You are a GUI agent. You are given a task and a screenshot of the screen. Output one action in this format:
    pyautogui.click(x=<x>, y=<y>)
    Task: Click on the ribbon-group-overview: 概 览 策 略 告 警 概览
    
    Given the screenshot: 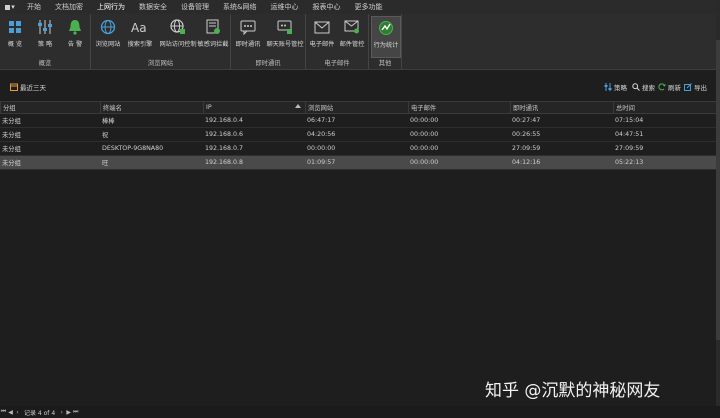 What is the action you would take?
    pyautogui.click(x=45, y=41)
    